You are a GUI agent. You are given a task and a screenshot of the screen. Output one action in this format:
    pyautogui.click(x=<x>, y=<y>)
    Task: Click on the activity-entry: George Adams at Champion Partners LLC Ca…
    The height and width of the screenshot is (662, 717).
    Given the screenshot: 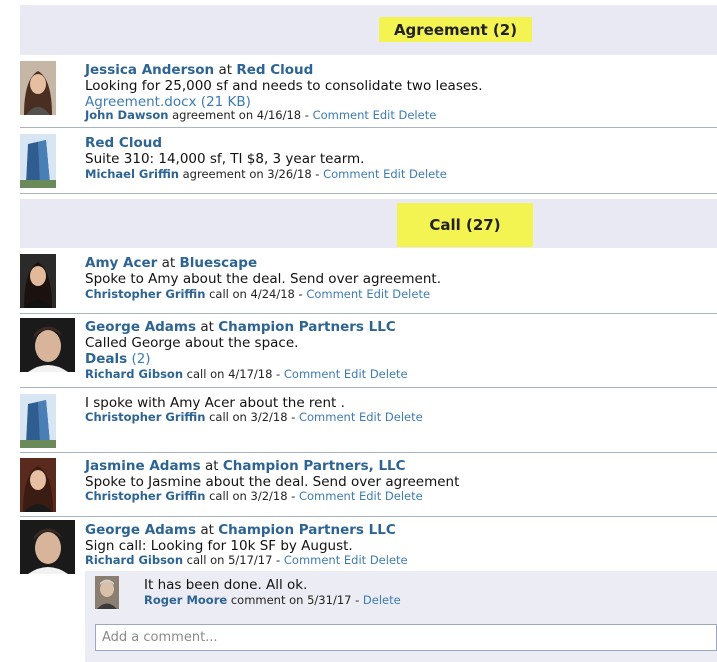 What is the action you would take?
    pyautogui.click(x=368, y=351)
    